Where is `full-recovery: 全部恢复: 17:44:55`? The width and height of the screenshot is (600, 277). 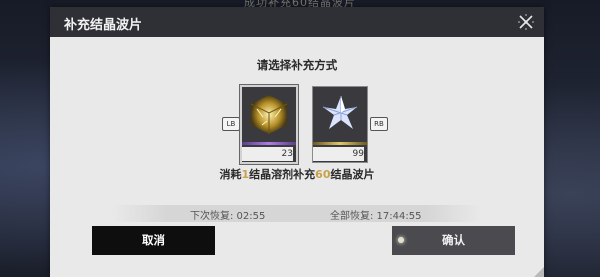 full-recovery: 全部恢复: 17:44:55 is located at coordinates (376, 216).